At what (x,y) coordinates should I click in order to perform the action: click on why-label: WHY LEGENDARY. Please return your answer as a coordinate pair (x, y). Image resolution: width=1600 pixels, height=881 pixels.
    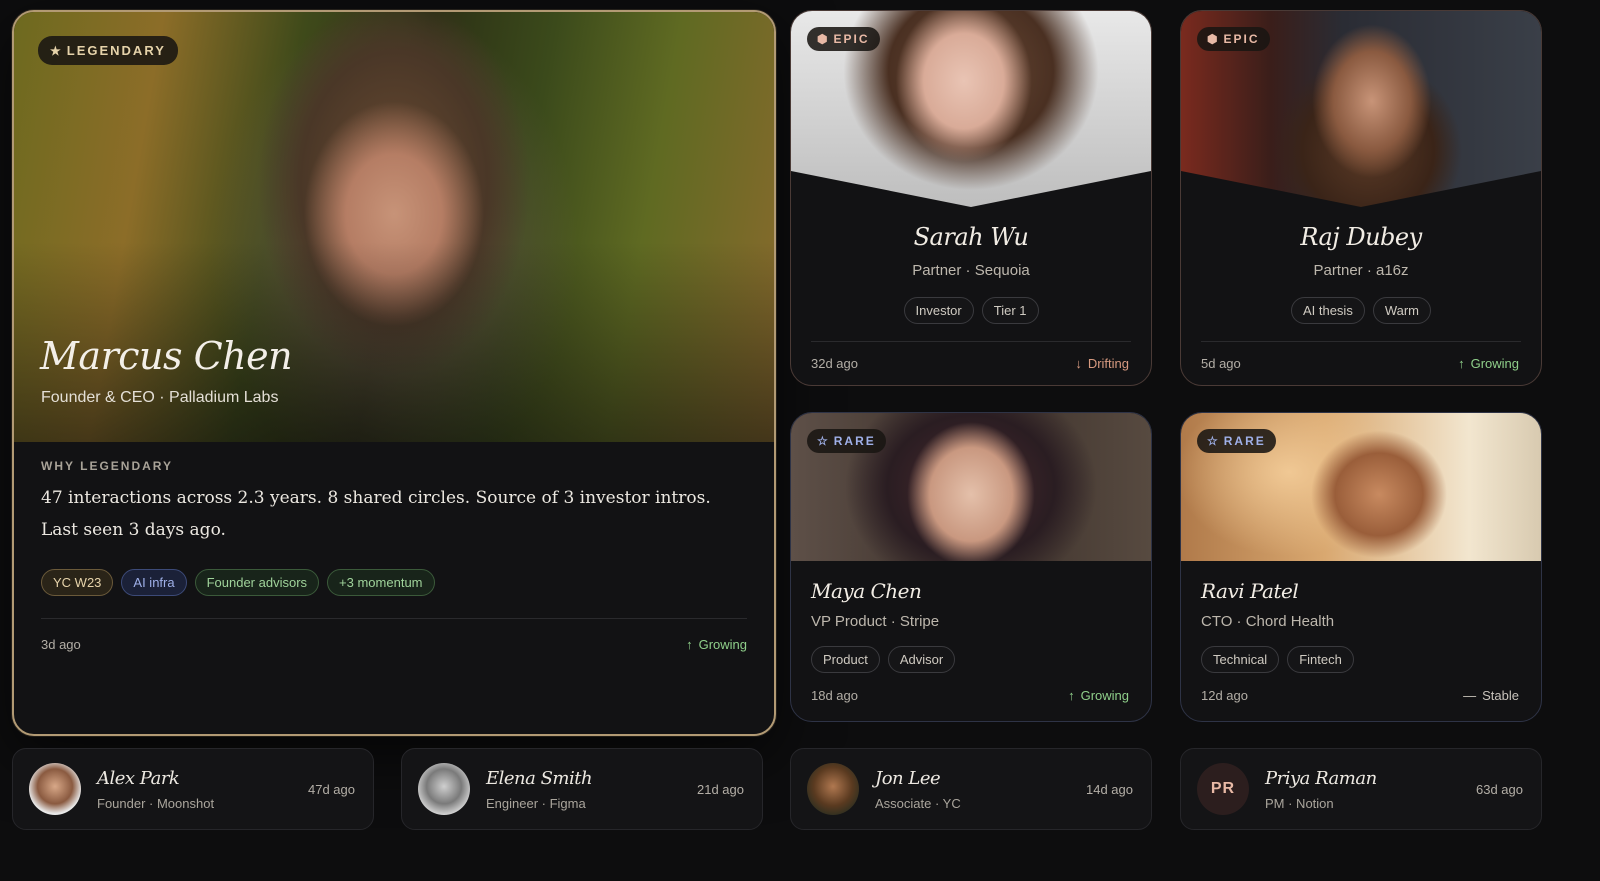
    Looking at the image, I should click on (107, 466).